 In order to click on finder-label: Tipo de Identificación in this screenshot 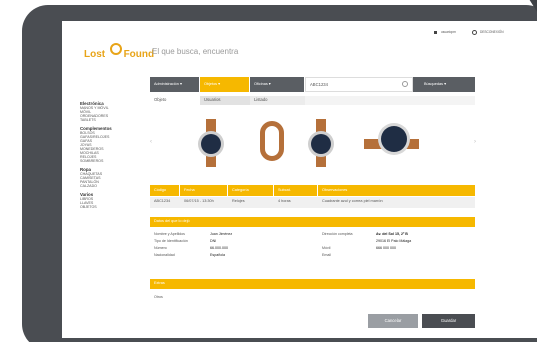, I will do `click(171, 241)`.